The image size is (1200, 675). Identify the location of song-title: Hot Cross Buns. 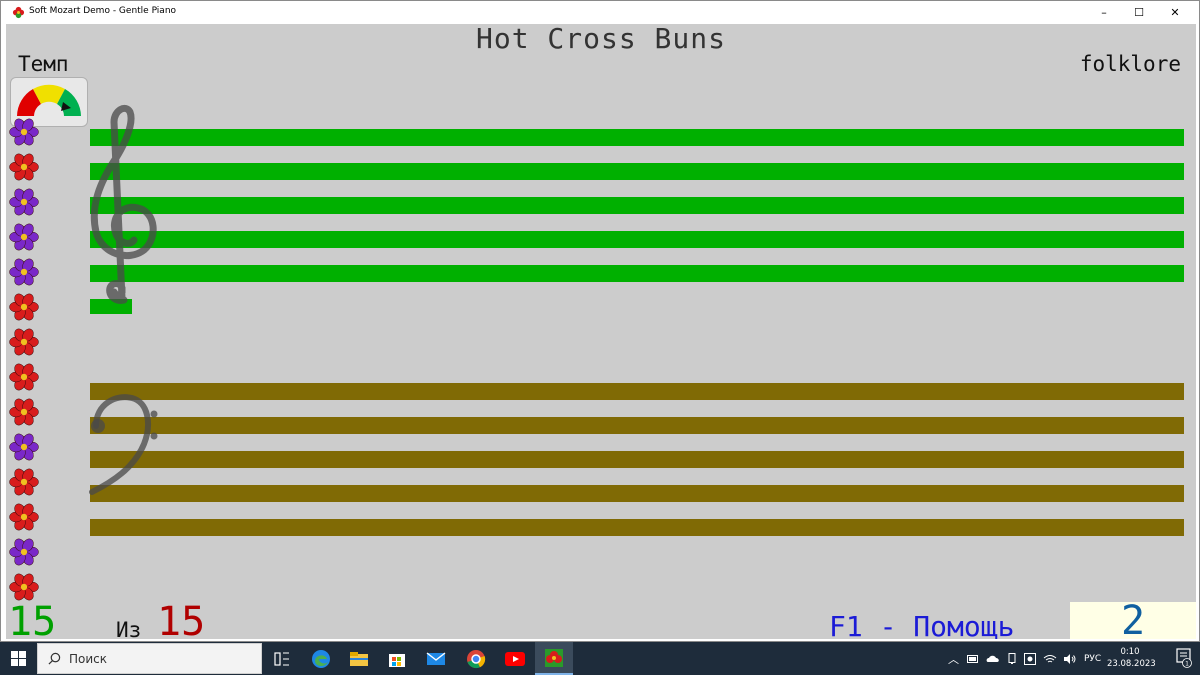
(600, 39).